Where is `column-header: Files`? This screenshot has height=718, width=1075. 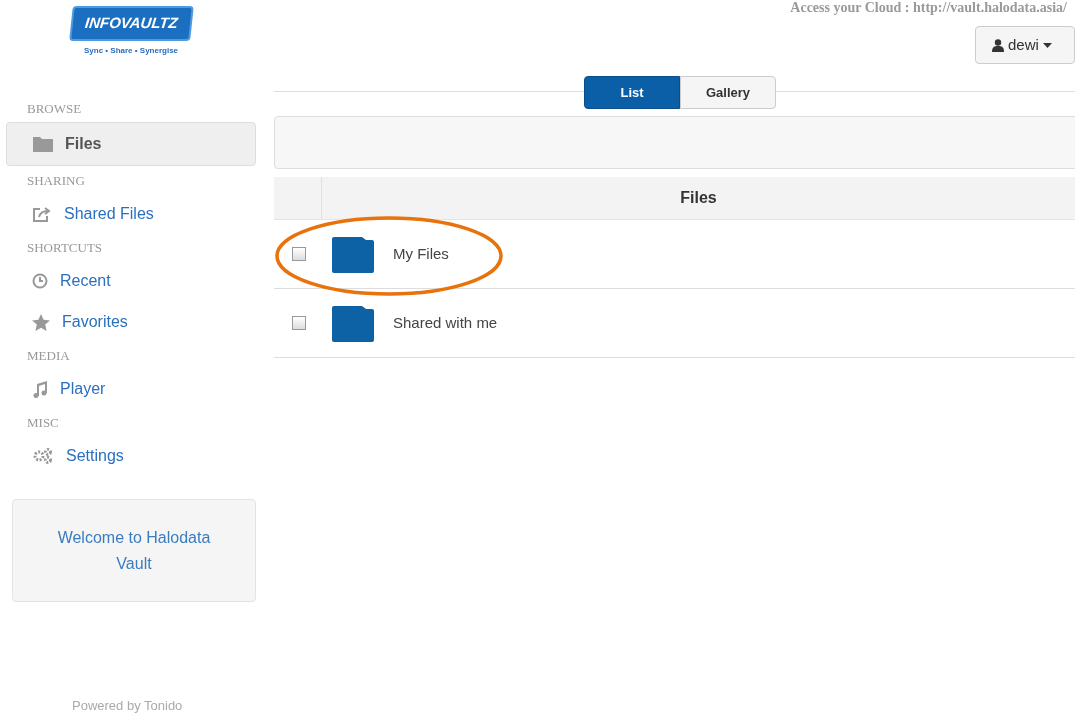
column-header: Files is located at coordinates (698, 198).